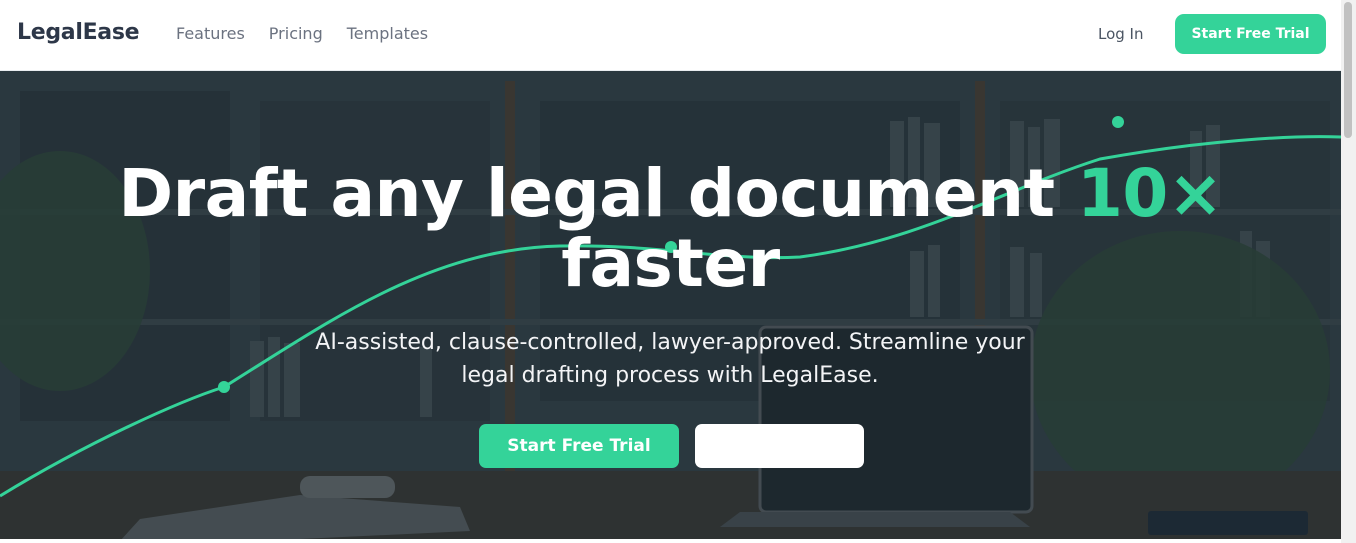 The image size is (1356, 543). What do you see at coordinates (78, 32) in the screenshot?
I see `brand-logo: LegalEase` at bounding box center [78, 32].